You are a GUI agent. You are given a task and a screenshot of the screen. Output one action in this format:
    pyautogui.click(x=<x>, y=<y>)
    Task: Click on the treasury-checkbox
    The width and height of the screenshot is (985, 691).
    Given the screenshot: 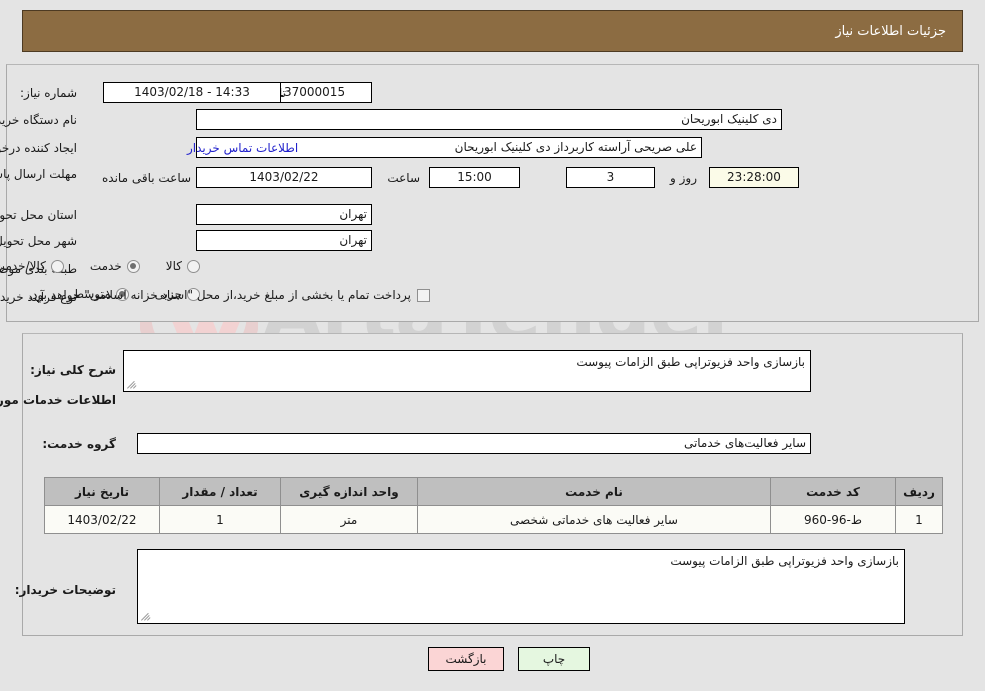 What is the action you would take?
    pyautogui.click(x=423, y=295)
    